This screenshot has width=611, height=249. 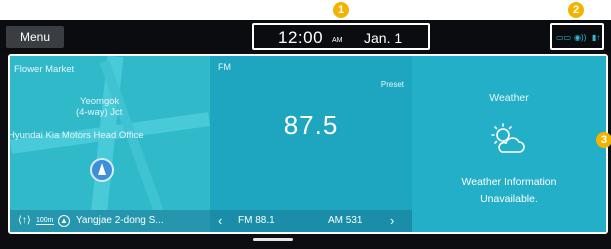 What do you see at coordinates (341, 36) in the screenshot?
I see `clock-display: 12:00 AM Jan. 1` at bounding box center [341, 36].